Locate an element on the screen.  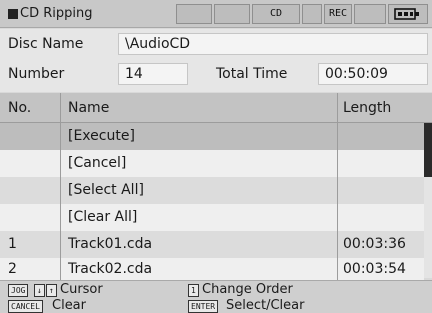
title-bar: CD Ripping CD REC is located at coordinates (216, 14).